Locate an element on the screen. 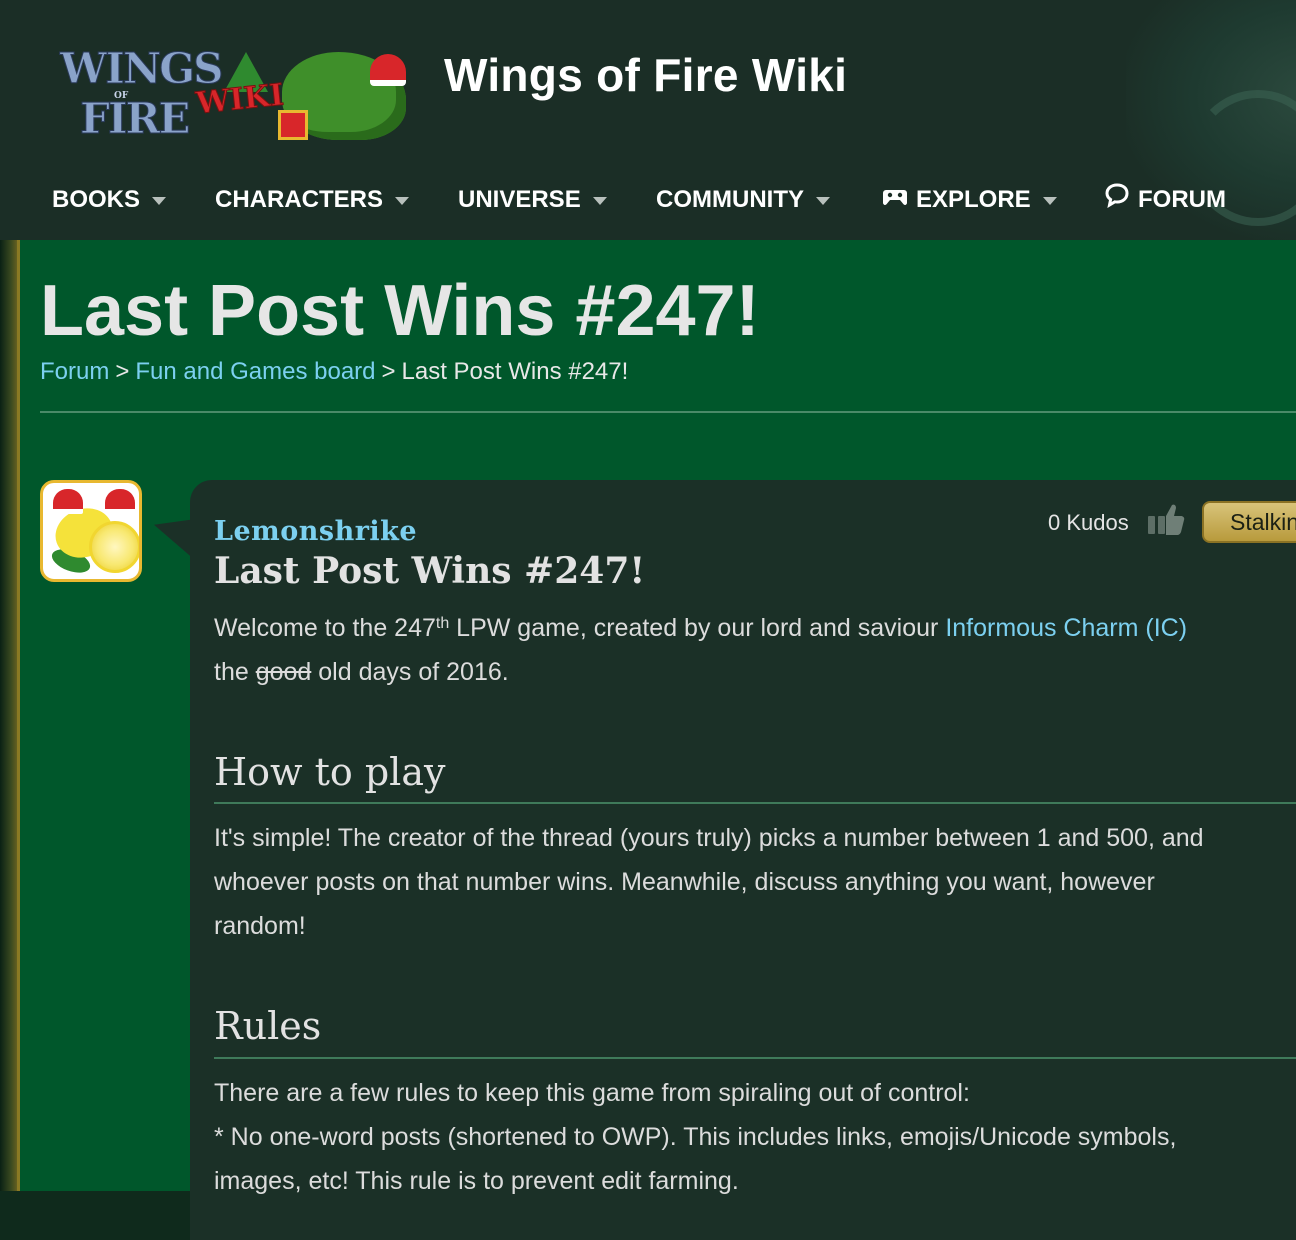  breadcrumb-board-link: Fun and Games board is located at coordinates (255, 371).